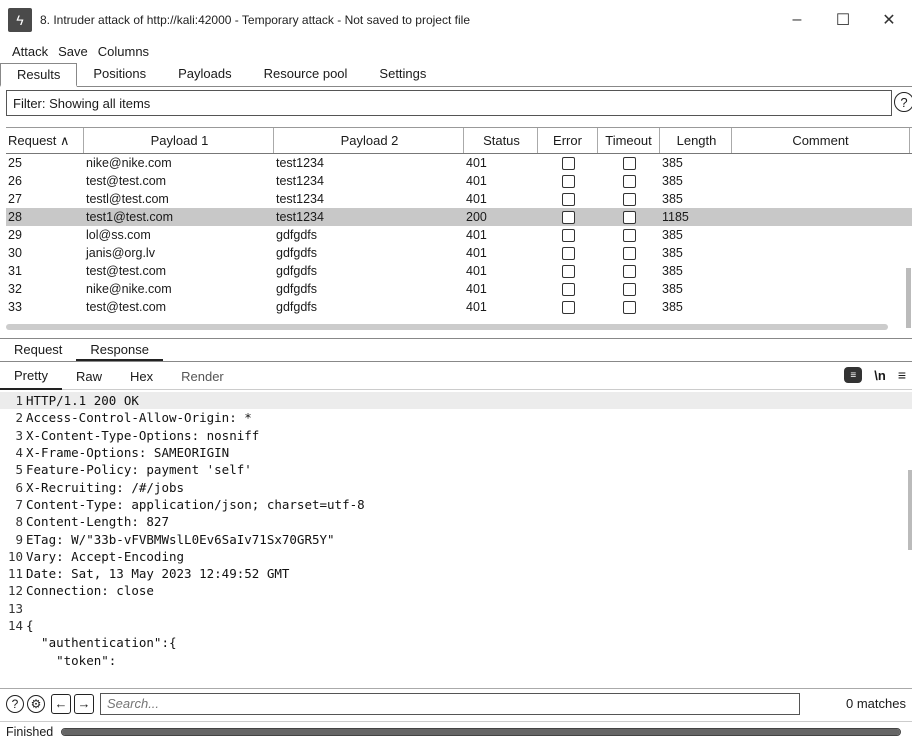  What do you see at coordinates (456, 608) in the screenshot?
I see `code-line: 13` at bounding box center [456, 608].